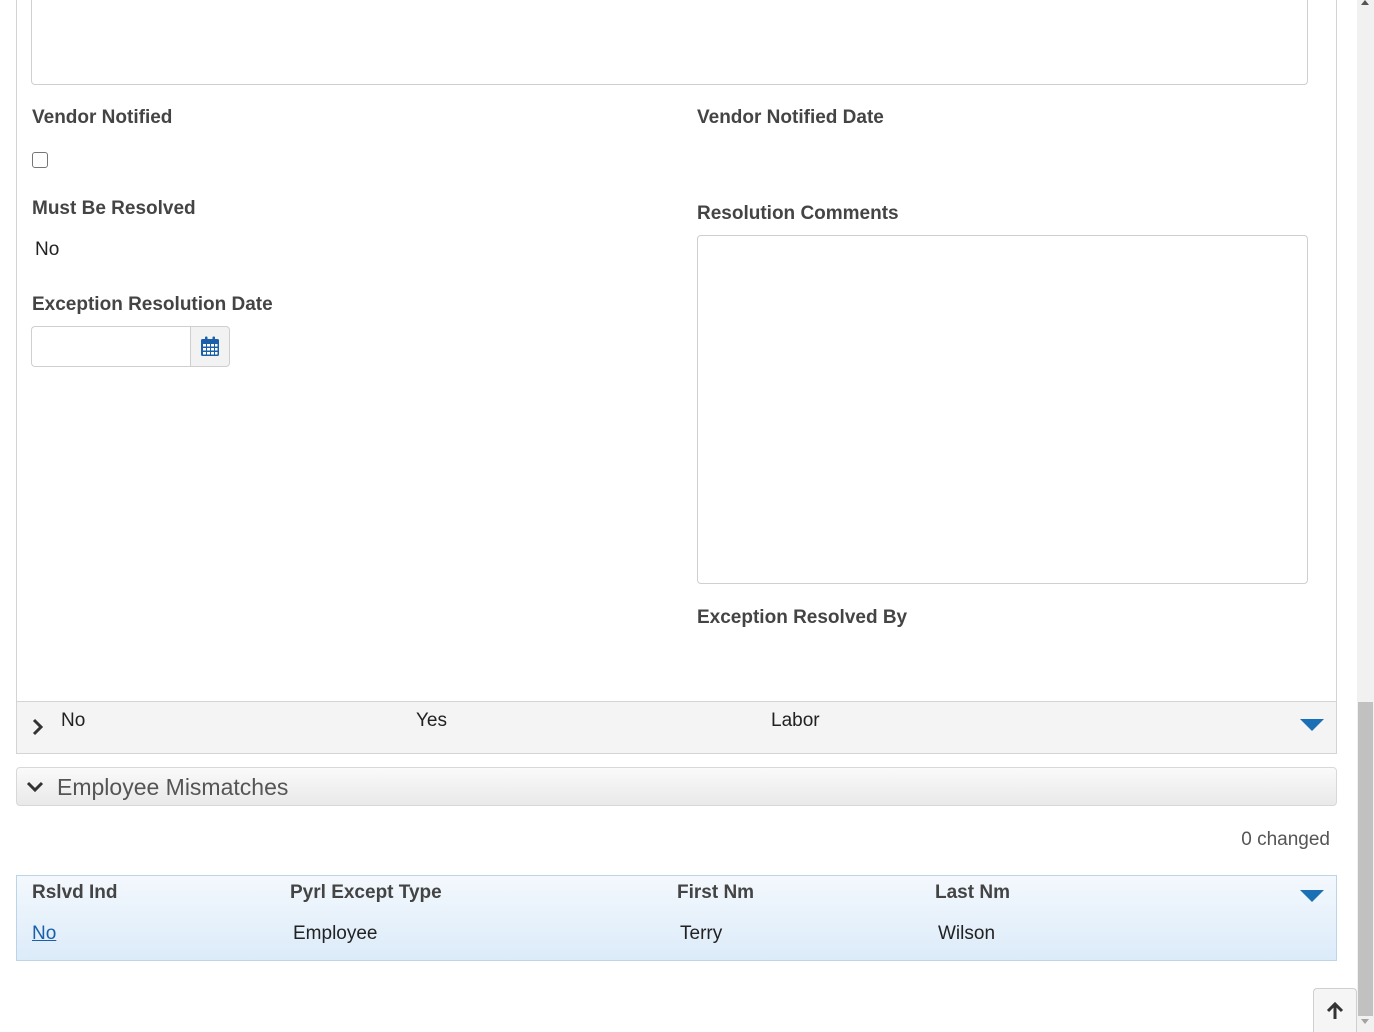 Image resolution: width=1374 pixels, height=1032 pixels. Describe the element at coordinates (701, 933) in the screenshot. I see `row-first-nm: Terry` at that location.